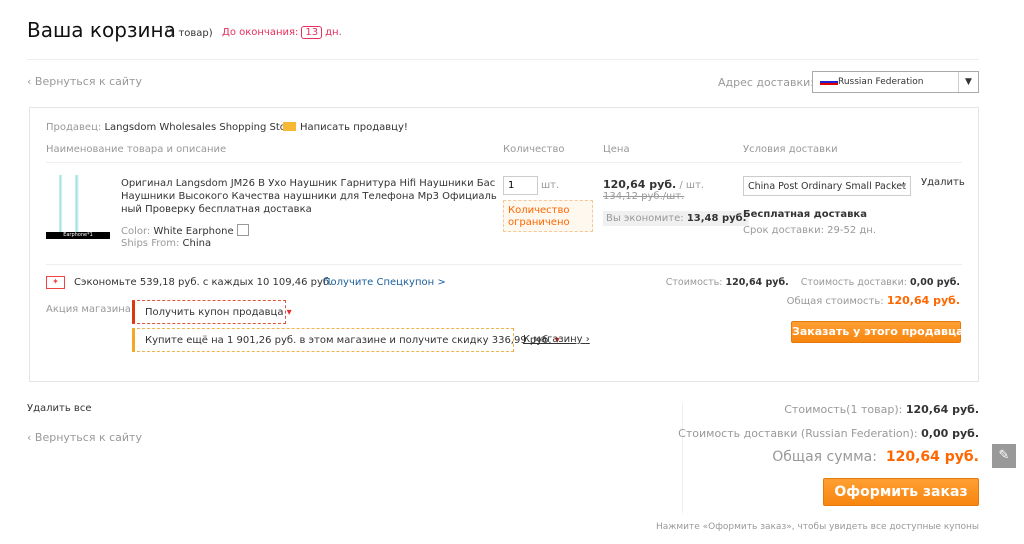  Describe the element at coordinates (835, 301) in the screenshot. I see `total-label: Общая стоимость:` at that location.